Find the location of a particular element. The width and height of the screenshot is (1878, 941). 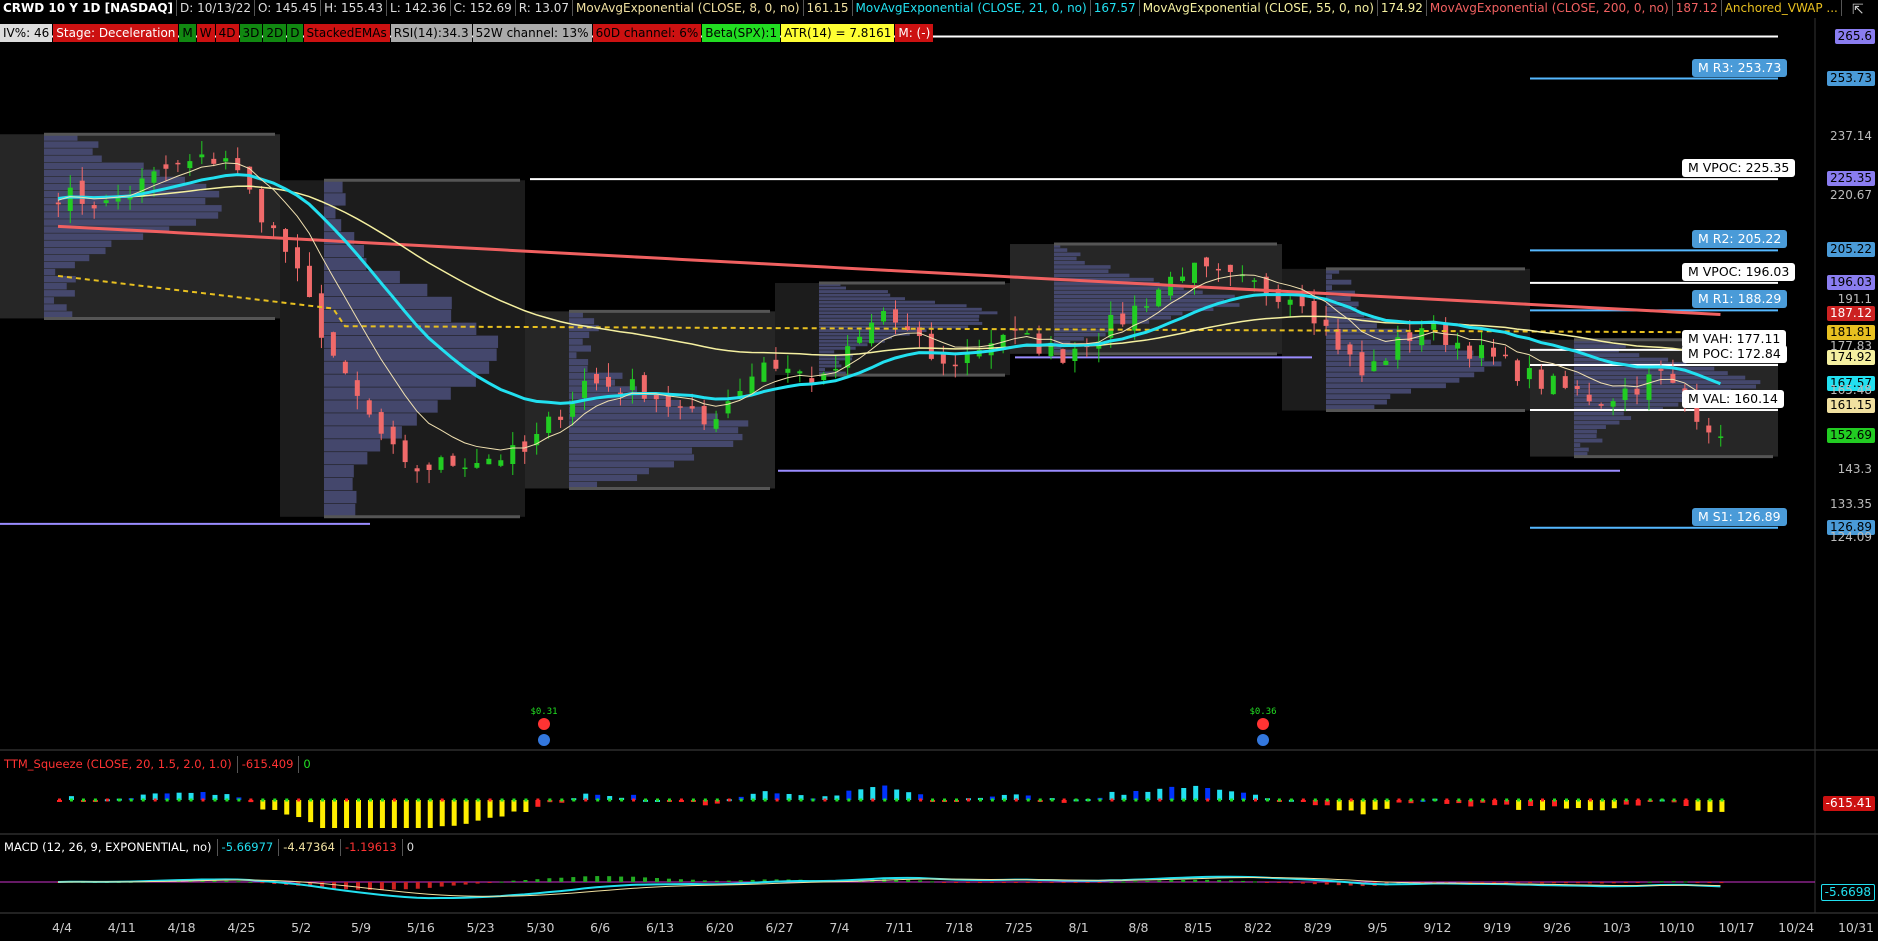

date-tick: 10/31 is located at coordinates (1856, 927).